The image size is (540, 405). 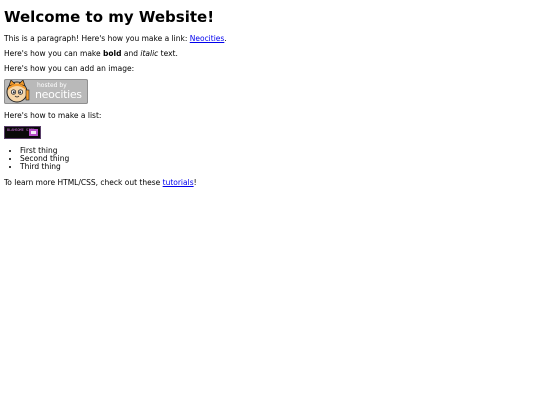 What do you see at coordinates (33, 132) in the screenshot?
I see `window-icon` at bounding box center [33, 132].